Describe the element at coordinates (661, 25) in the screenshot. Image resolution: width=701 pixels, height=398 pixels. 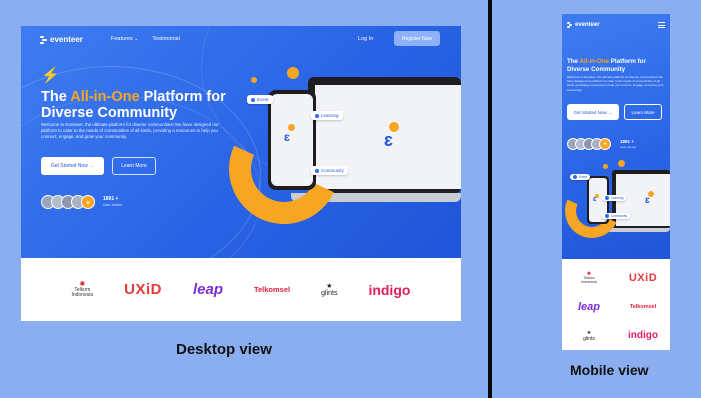
I see `menu-icon` at that location.